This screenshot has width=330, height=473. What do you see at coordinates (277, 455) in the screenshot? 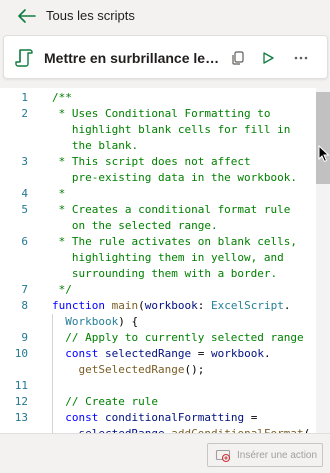
I see `insert-action-label: Insérer une action` at bounding box center [277, 455].